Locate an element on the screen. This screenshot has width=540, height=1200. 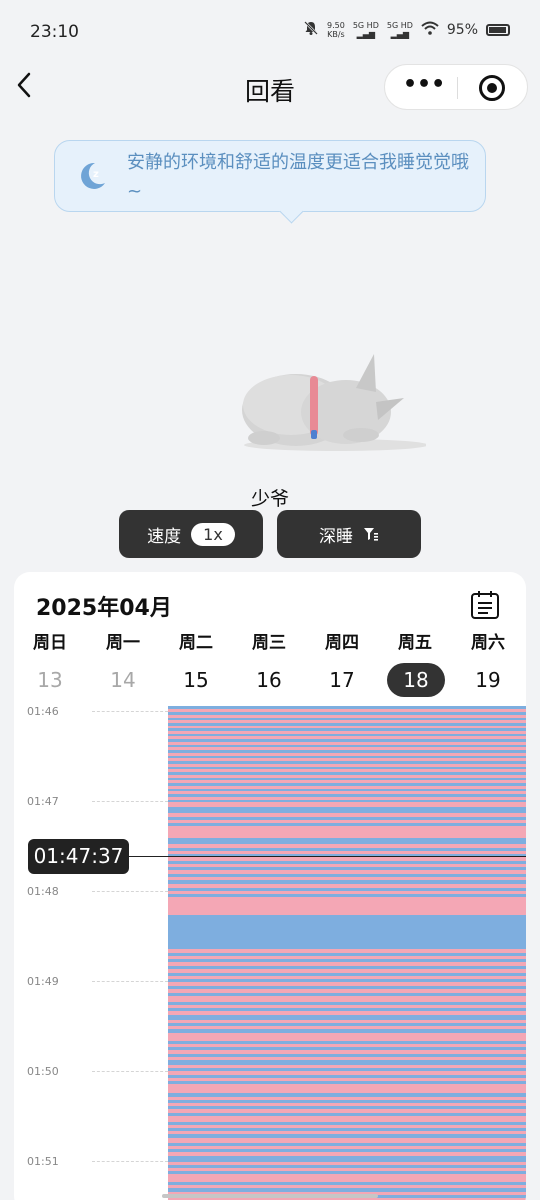
day-17: 17 is located at coordinates (342, 680).